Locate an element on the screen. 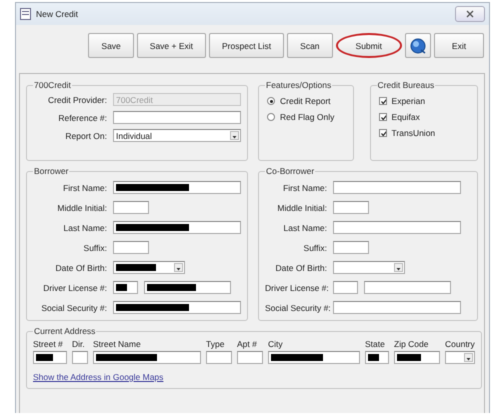 This screenshot has height=415, width=493. help-icon is located at coordinates (418, 46).